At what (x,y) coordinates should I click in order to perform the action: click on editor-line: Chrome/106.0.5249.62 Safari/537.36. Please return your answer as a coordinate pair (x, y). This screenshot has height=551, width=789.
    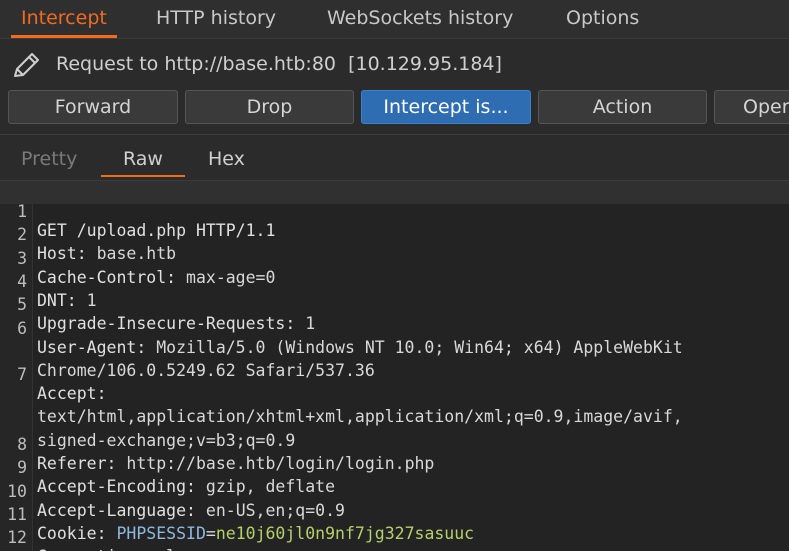
    Looking at the image, I should click on (394, 332).